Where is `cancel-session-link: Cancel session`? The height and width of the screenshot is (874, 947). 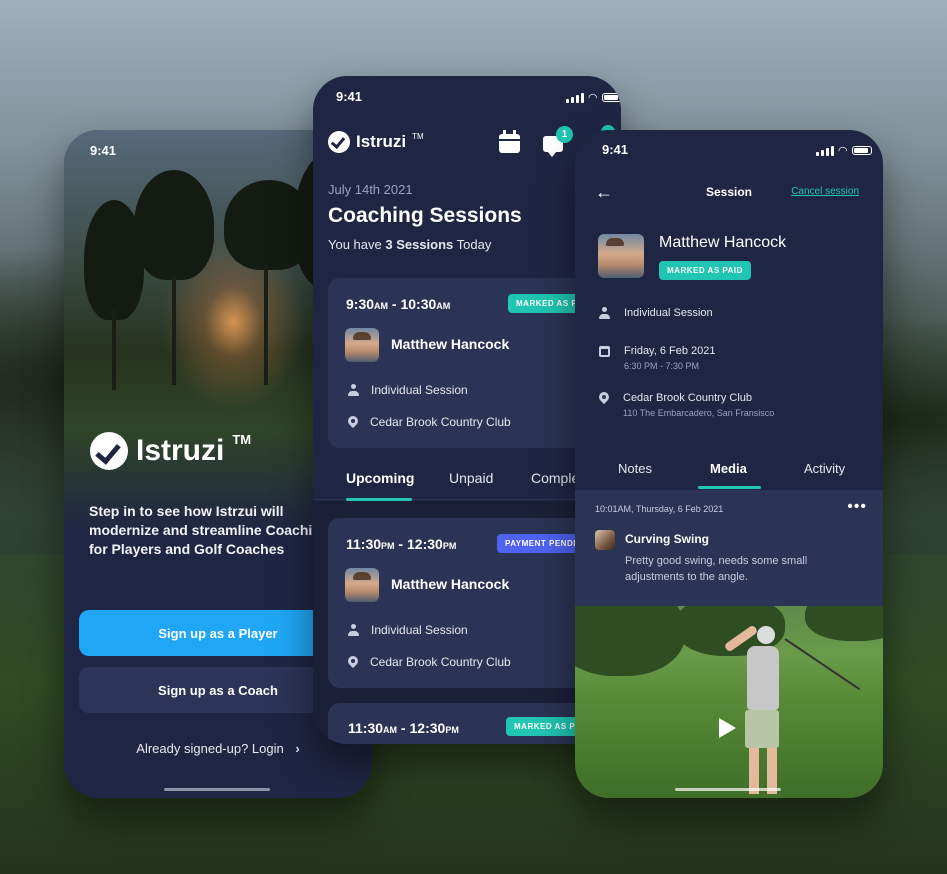
cancel-session-link: Cancel session is located at coordinates (825, 191).